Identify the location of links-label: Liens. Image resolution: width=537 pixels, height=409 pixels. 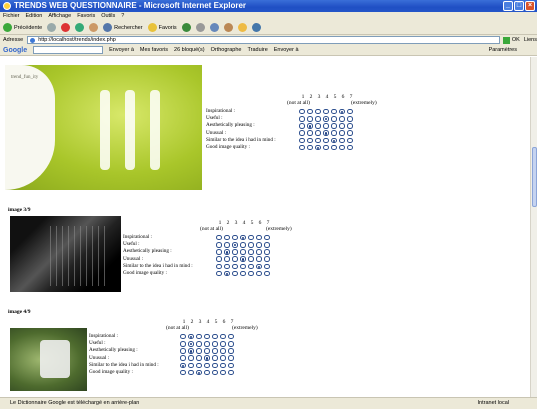
(530, 40).